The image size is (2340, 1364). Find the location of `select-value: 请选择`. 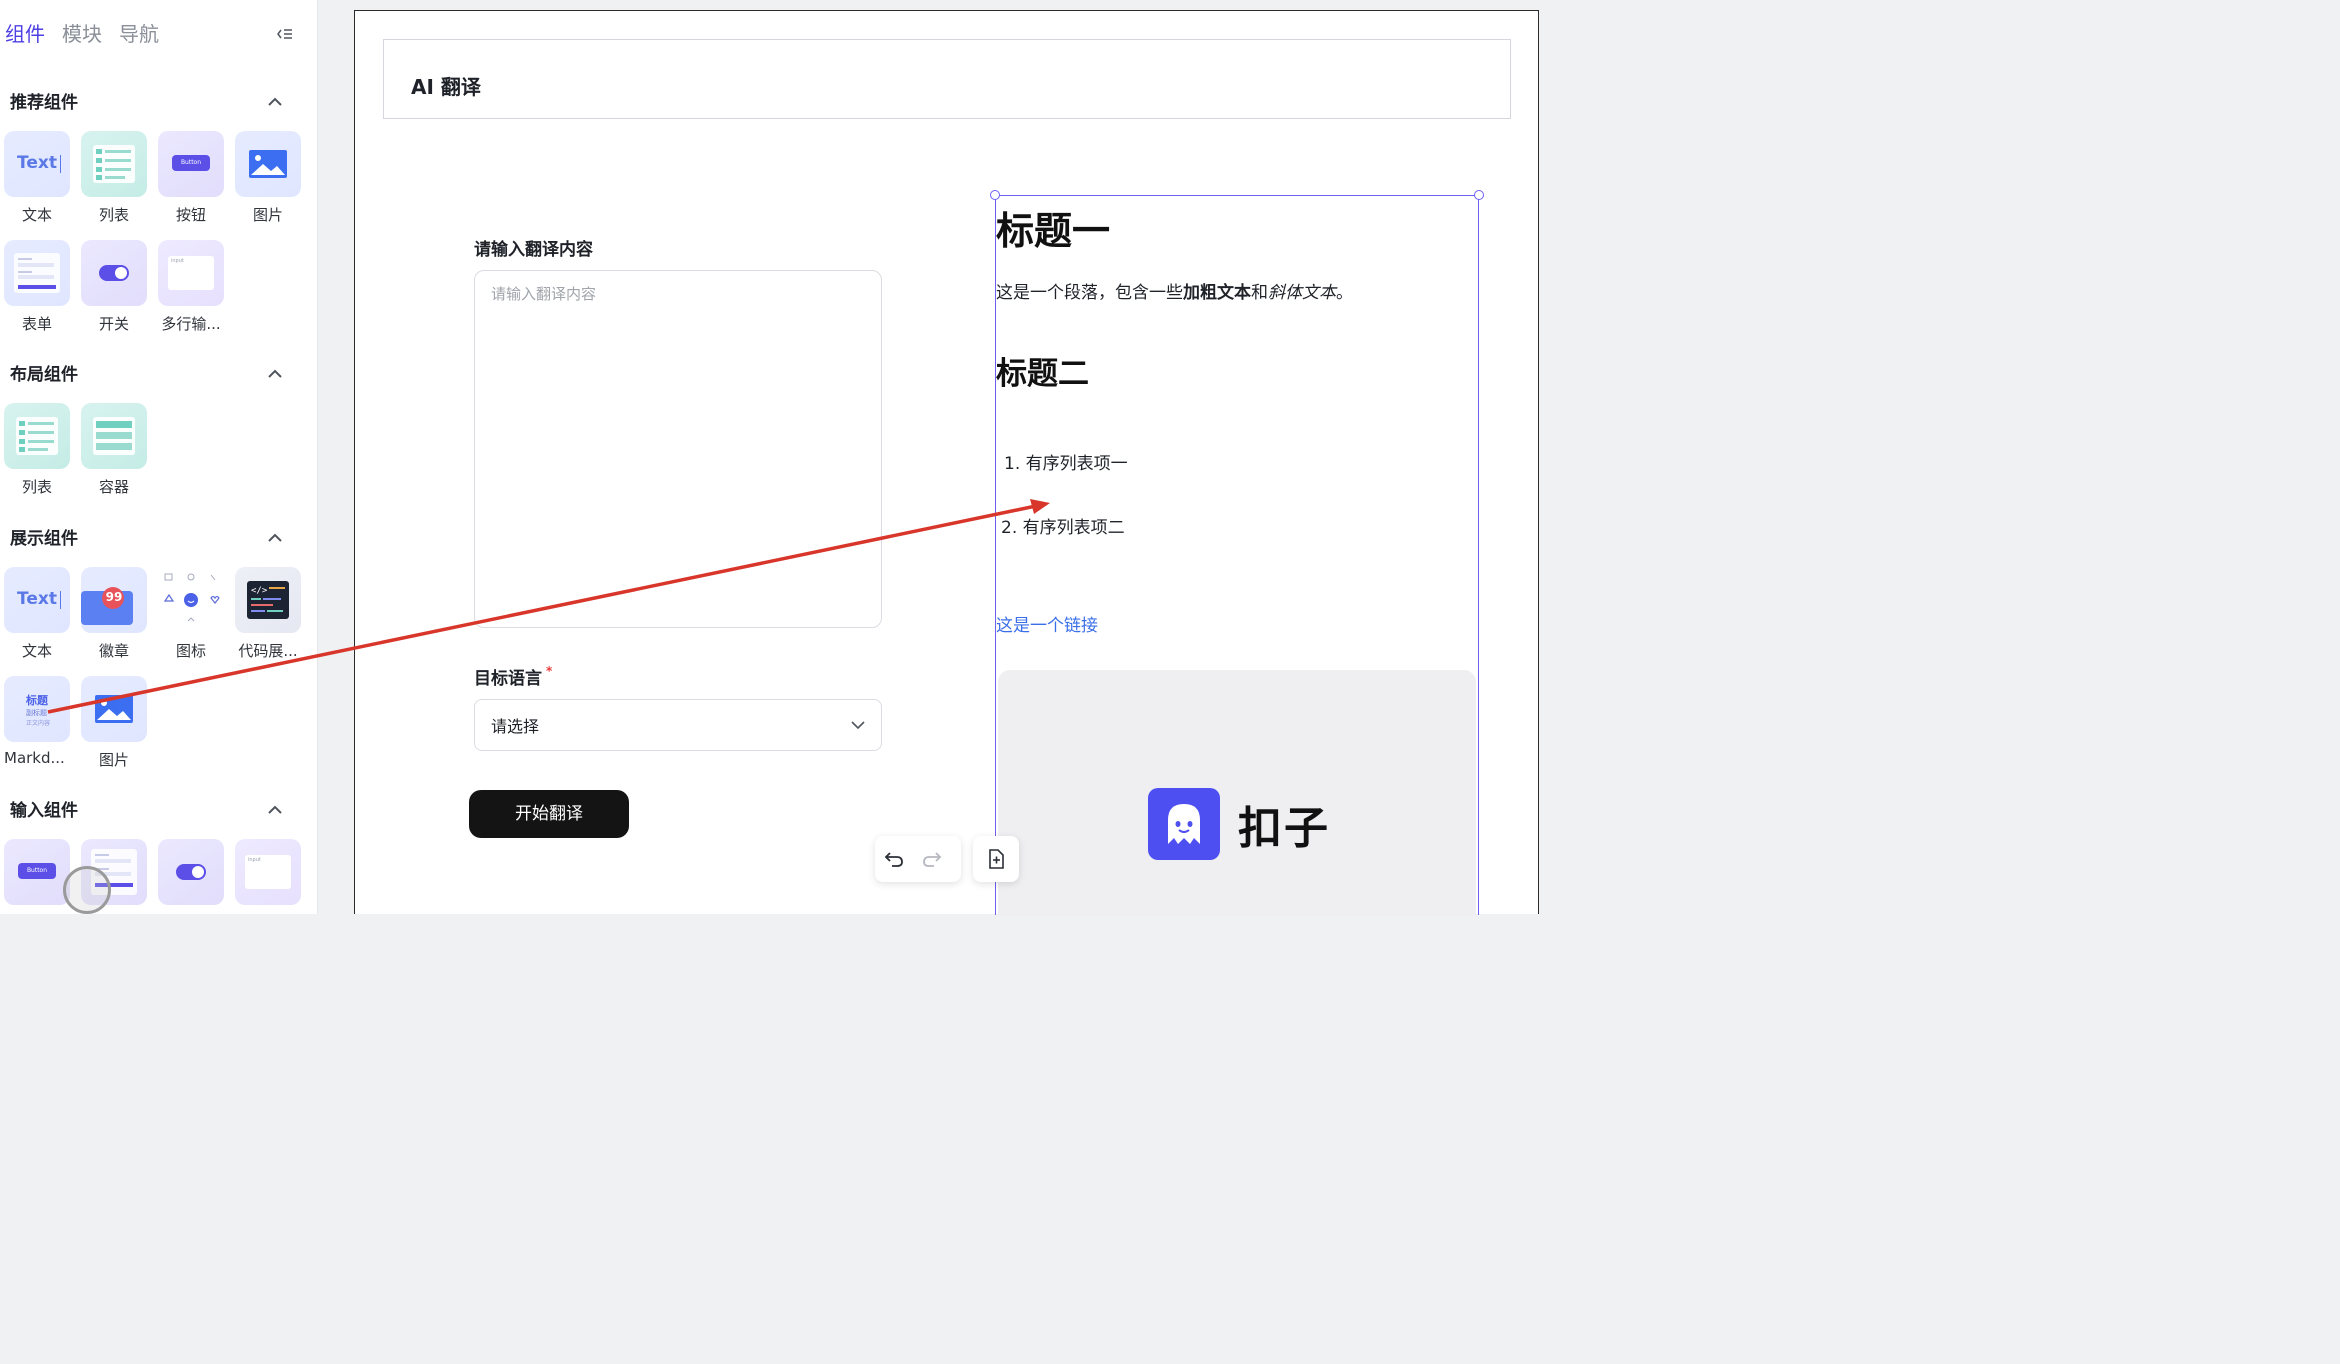

select-value: 请选择 is located at coordinates (515, 726).